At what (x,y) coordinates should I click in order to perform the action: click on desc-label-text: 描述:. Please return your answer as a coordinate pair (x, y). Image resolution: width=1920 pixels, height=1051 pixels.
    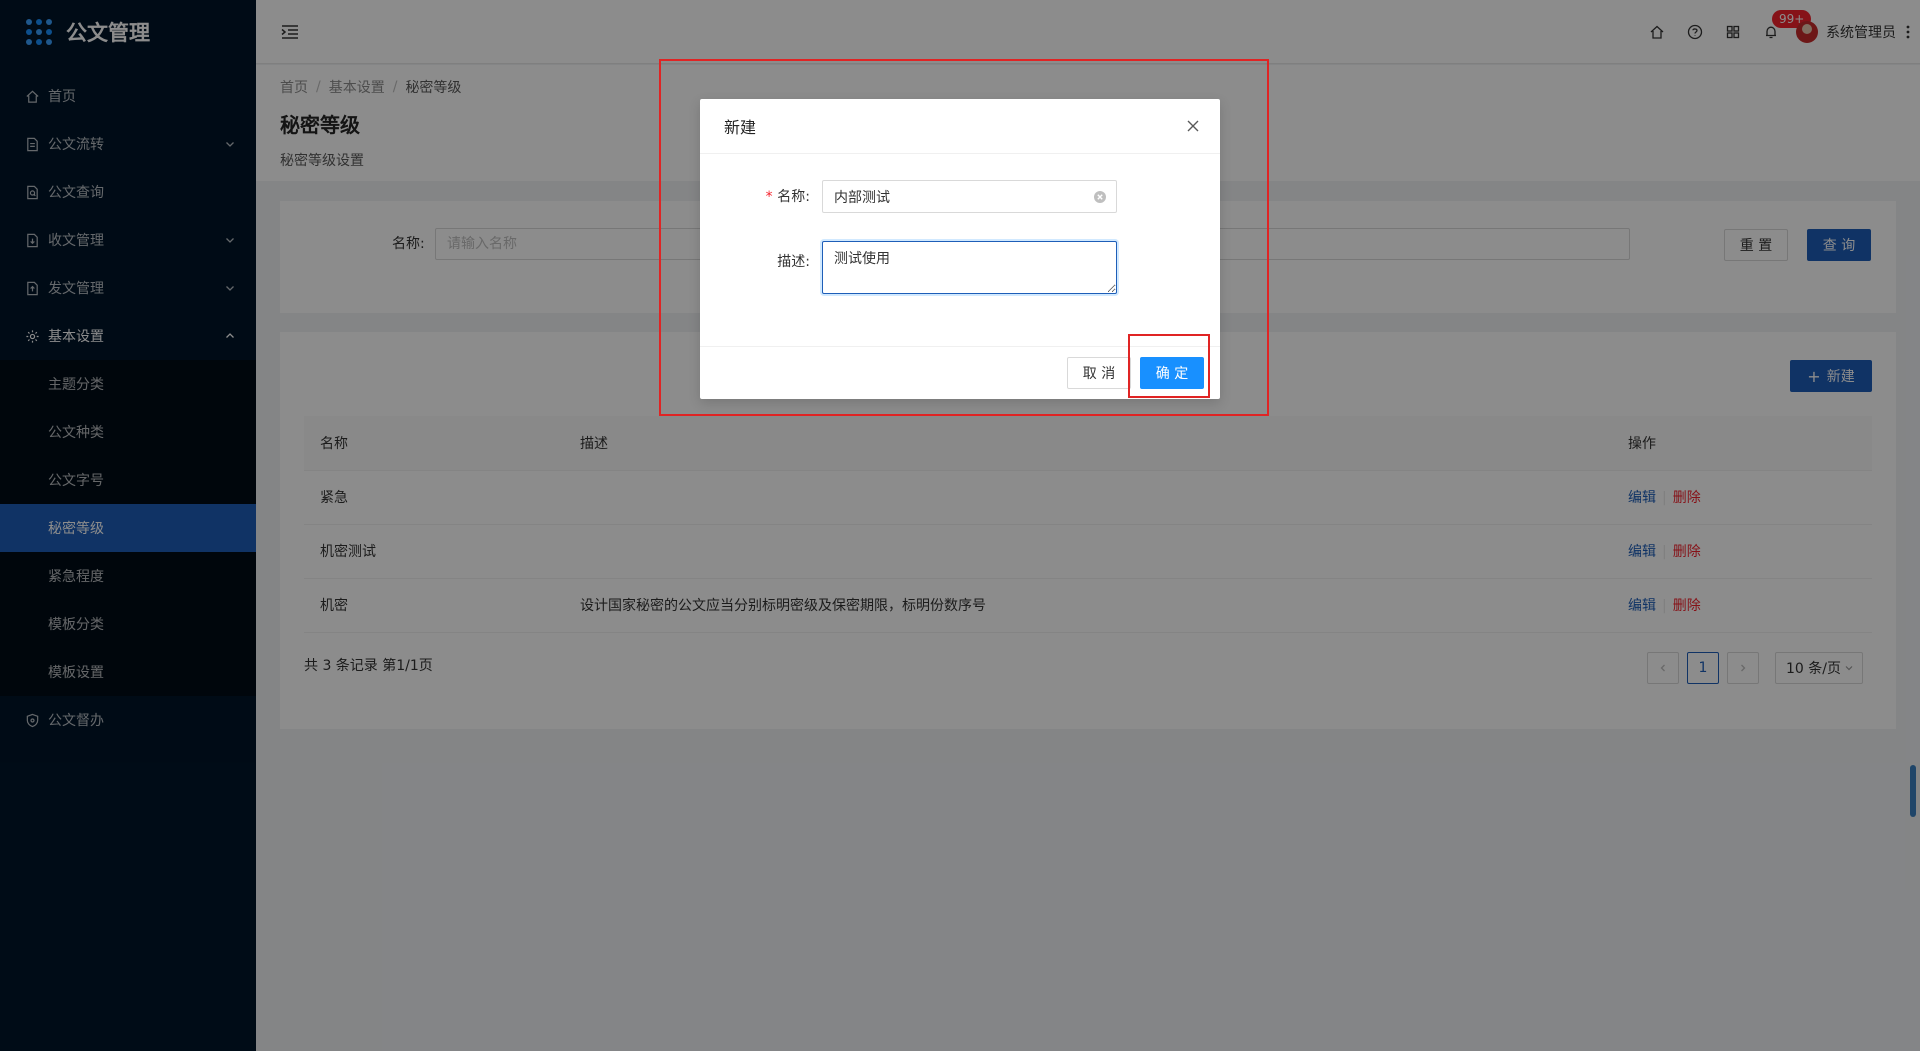
    Looking at the image, I should click on (793, 262).